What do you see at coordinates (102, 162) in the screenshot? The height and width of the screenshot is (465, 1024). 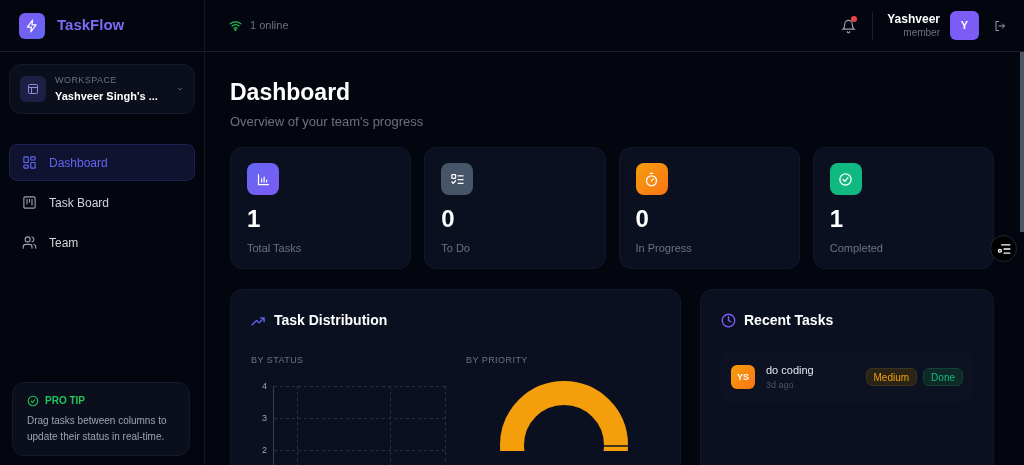 I see `nav-item: Dashboard` at bounding box center [102, 162].